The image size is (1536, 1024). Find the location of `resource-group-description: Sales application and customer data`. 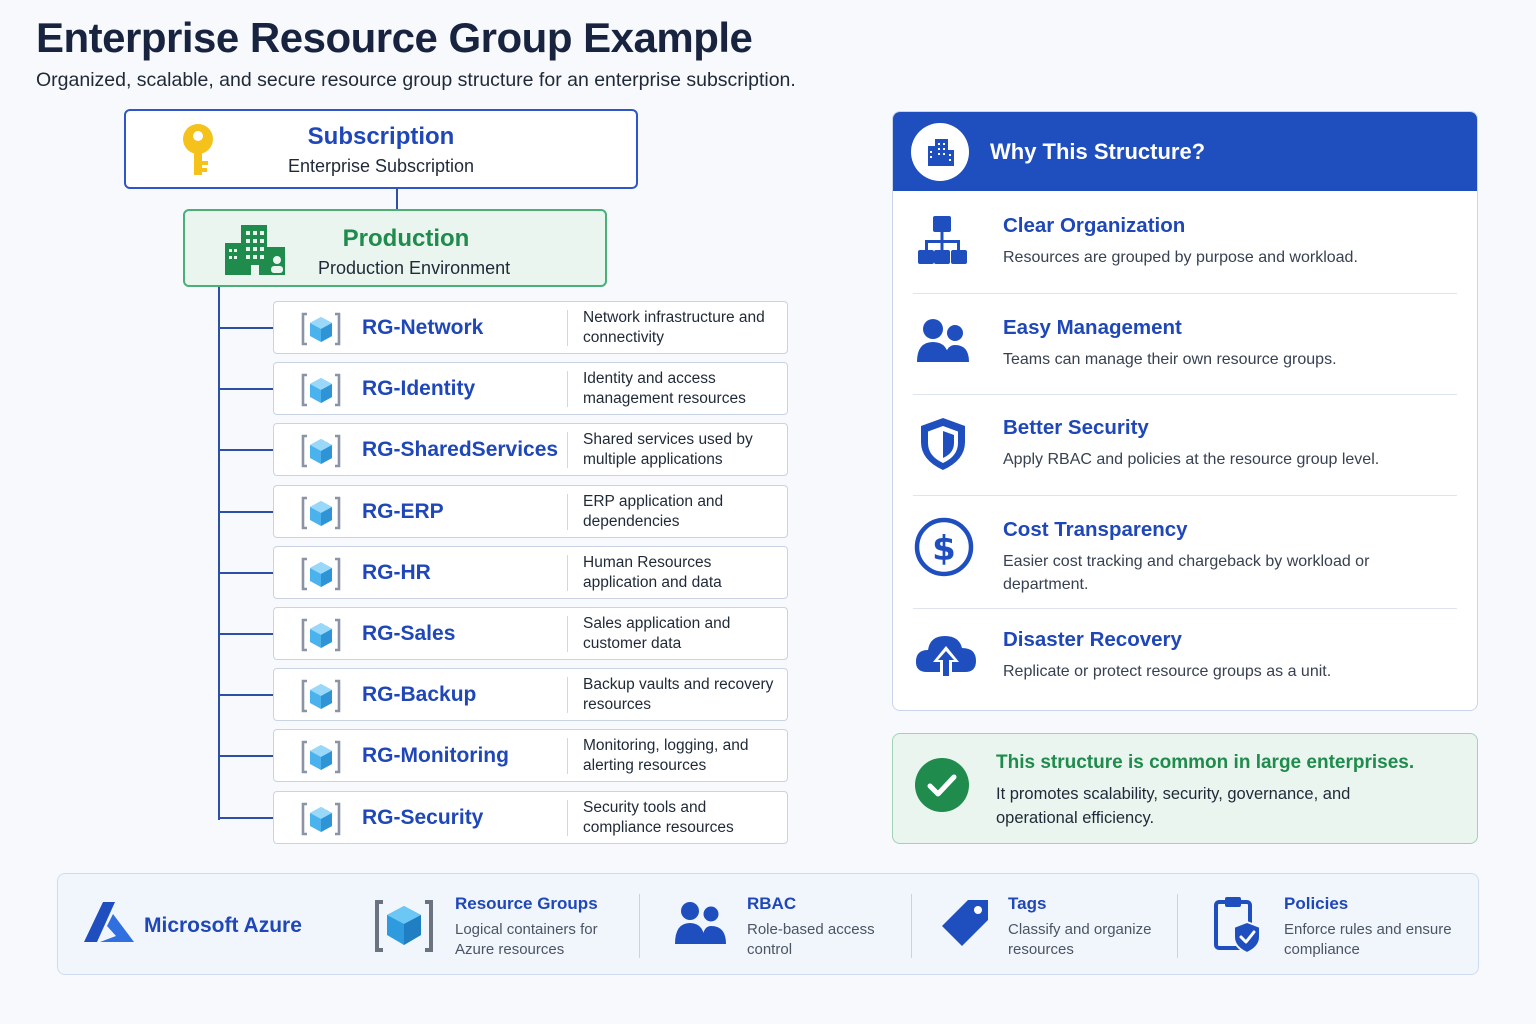

resource-group-description: Sales application and customer data is located at coordinates (657, 633).